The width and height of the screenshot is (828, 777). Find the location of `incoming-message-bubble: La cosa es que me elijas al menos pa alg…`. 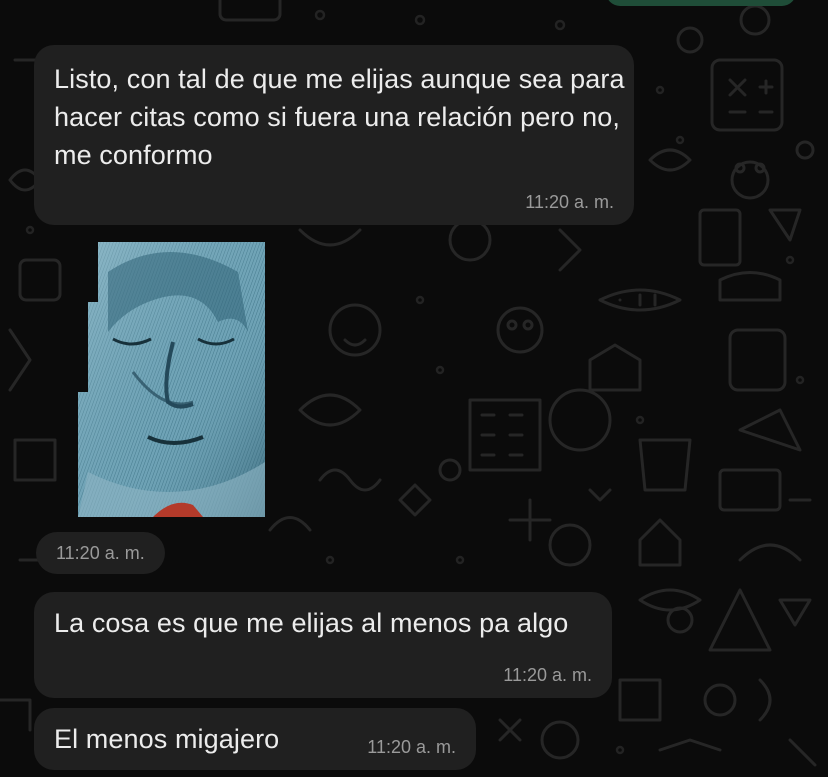

incoming-message-bubble: La cosa es que me elijas al menos pa alg… is located at coordinates (323, 645).